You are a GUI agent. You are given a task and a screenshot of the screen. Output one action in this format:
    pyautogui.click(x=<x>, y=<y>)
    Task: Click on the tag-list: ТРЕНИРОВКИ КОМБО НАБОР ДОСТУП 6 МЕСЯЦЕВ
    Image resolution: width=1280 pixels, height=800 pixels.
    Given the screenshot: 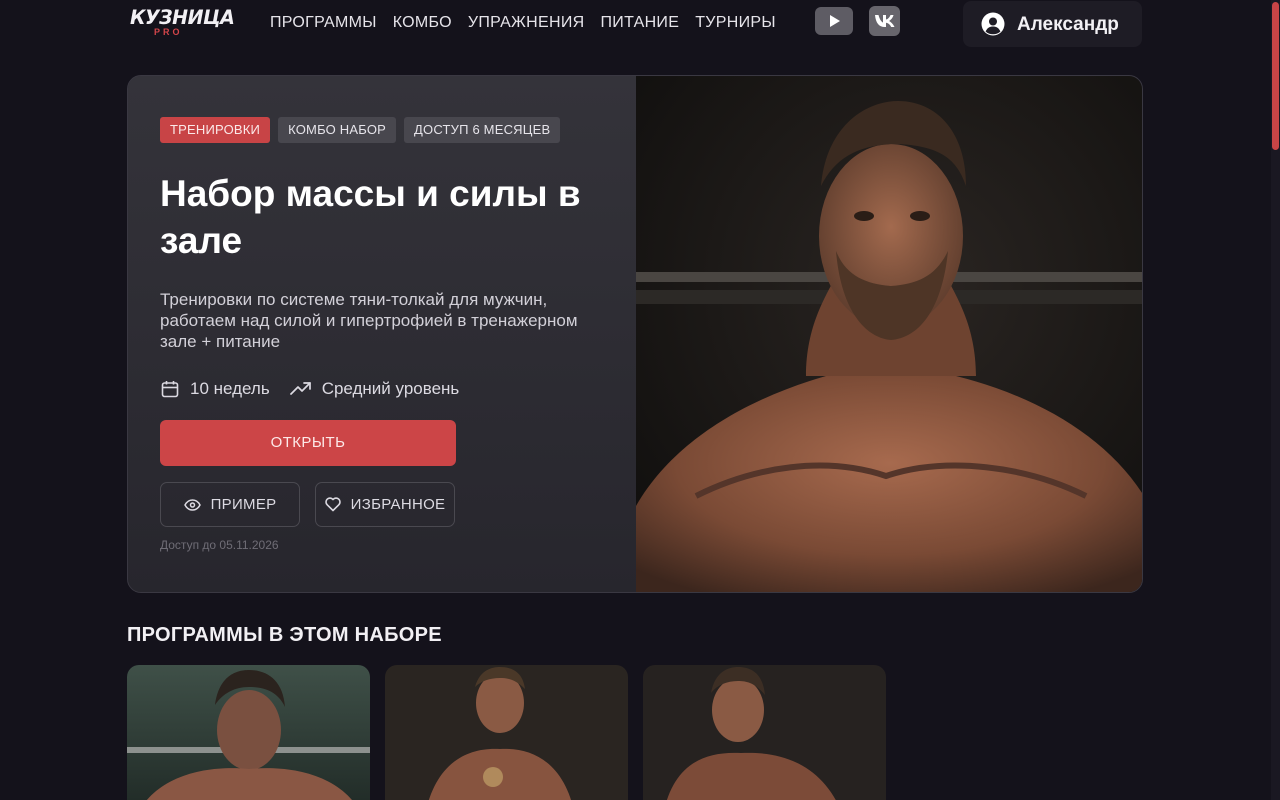 What is the action you would take?
    pyautogui.click(x=360, y=130)
    